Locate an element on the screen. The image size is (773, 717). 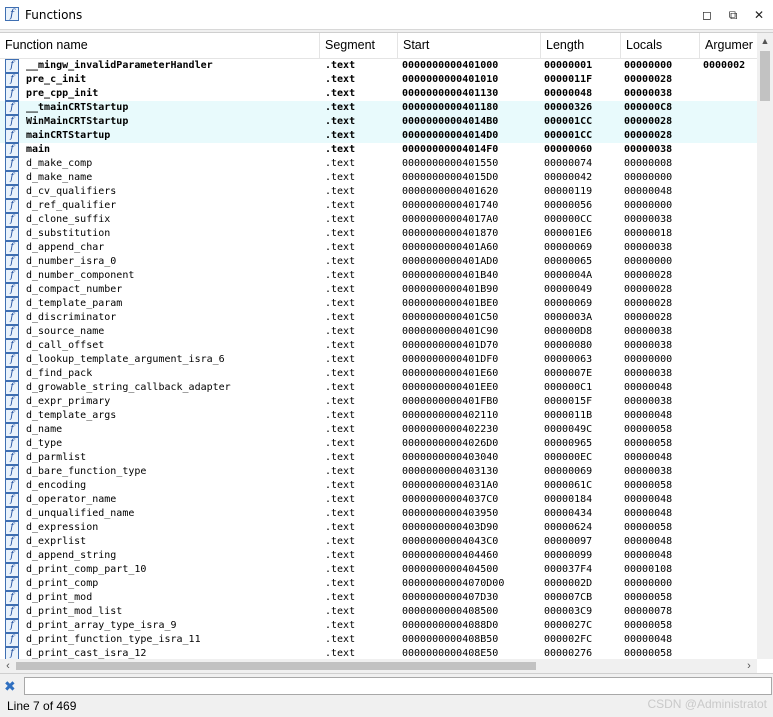
column-header-arguments: Argumer is located at coordinates (728, 45).